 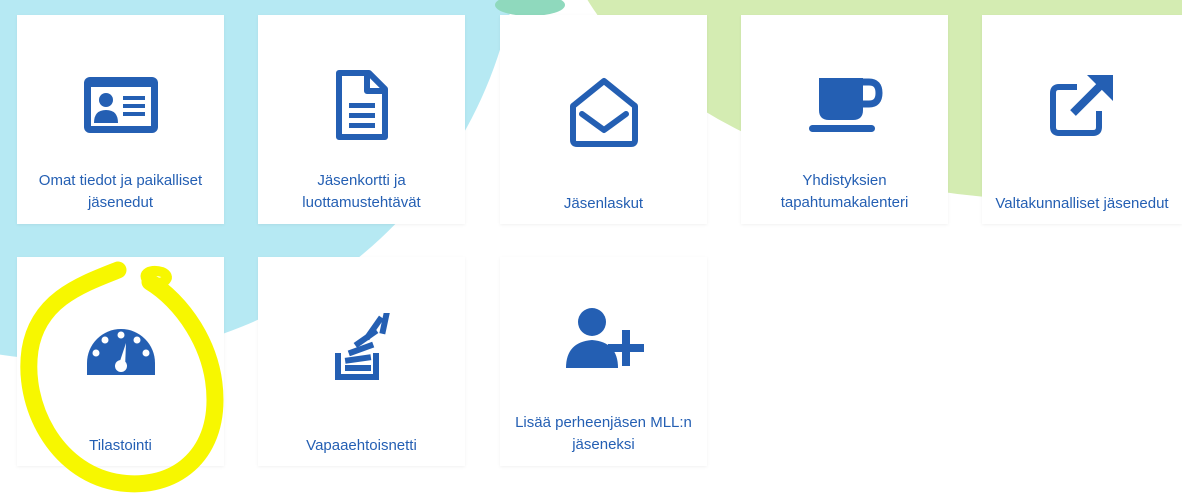 I want to click on tile-member-card: Jäsenkortti ja luottamustehtävät, so click(x=361, y=119).